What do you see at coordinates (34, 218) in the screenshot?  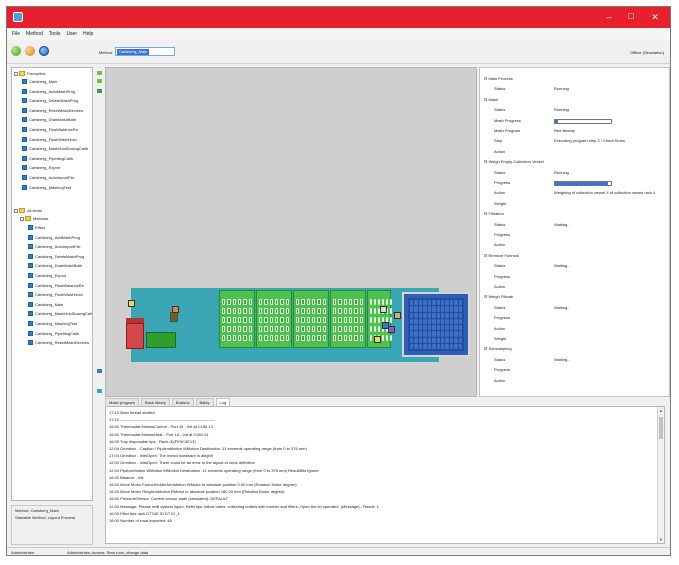 I see `tree-methods: Methods` at bounding box center [34, 218].